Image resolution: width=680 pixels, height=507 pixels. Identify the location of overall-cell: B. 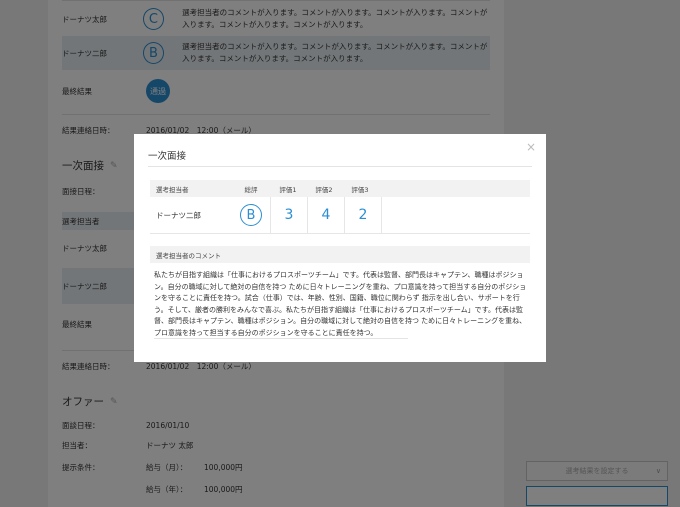
(251, 215).